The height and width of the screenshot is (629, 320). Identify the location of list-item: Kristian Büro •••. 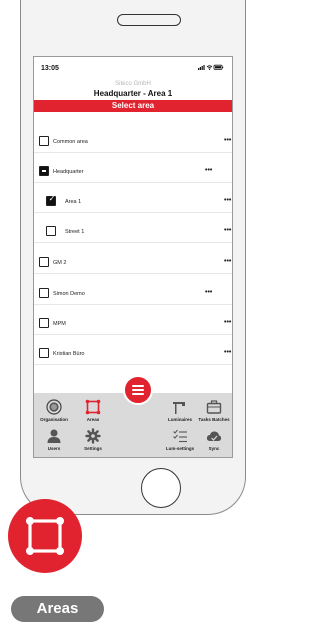
(133, 354).